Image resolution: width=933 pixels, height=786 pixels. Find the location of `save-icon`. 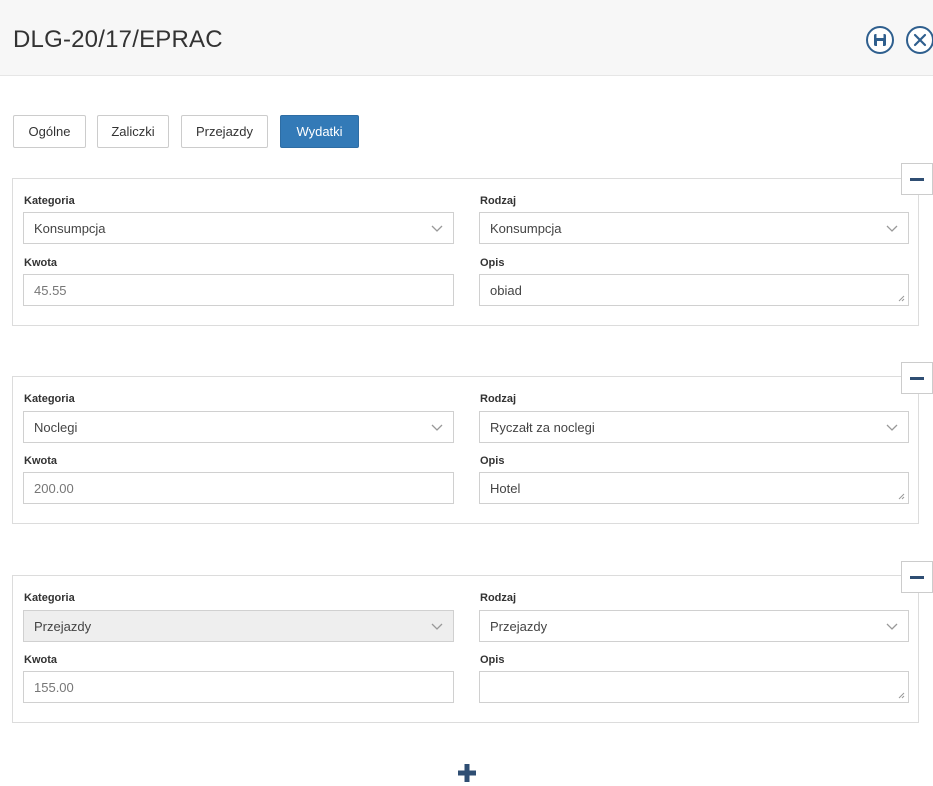

save-icon is located at coordinates (880, 40).